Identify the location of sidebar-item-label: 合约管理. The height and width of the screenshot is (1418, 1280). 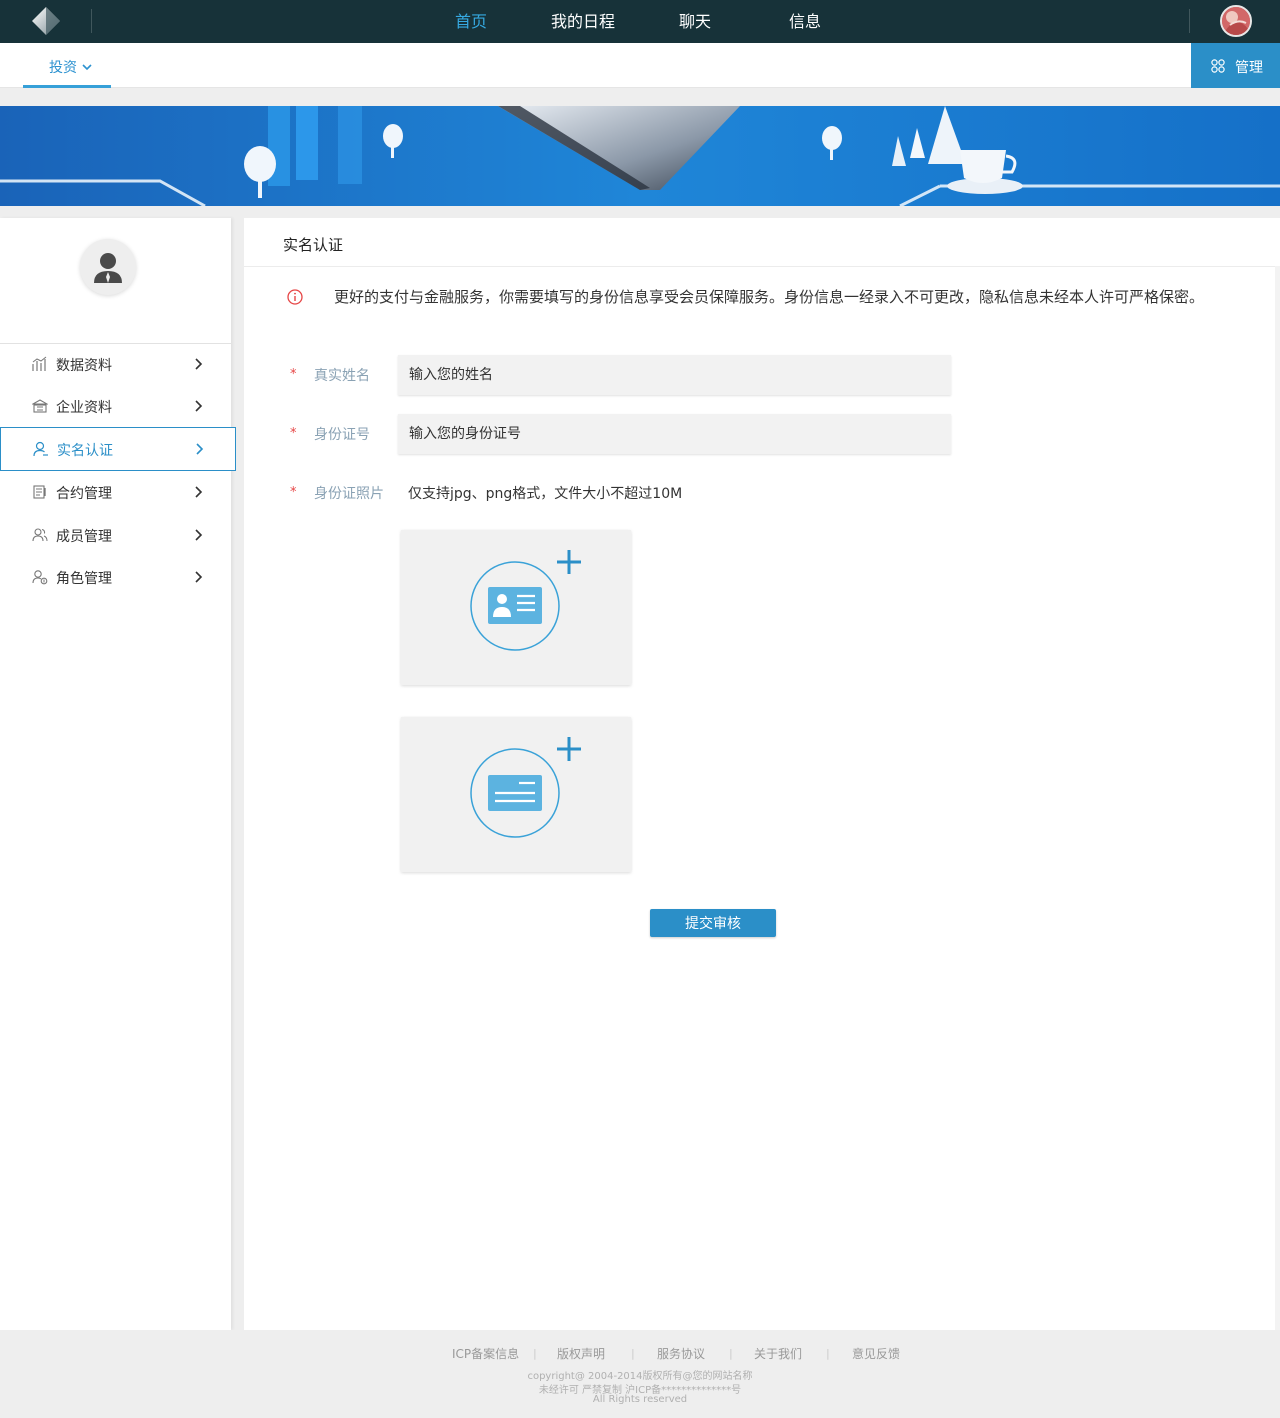
(84, 494).